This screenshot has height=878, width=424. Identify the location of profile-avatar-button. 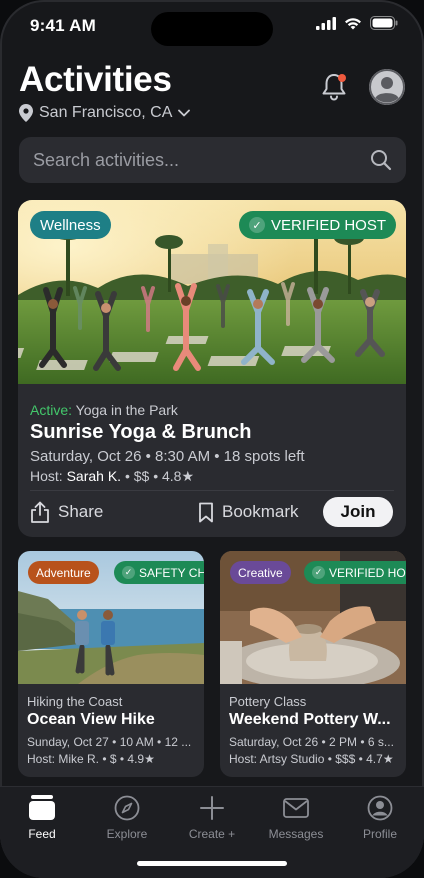
(387, 87).